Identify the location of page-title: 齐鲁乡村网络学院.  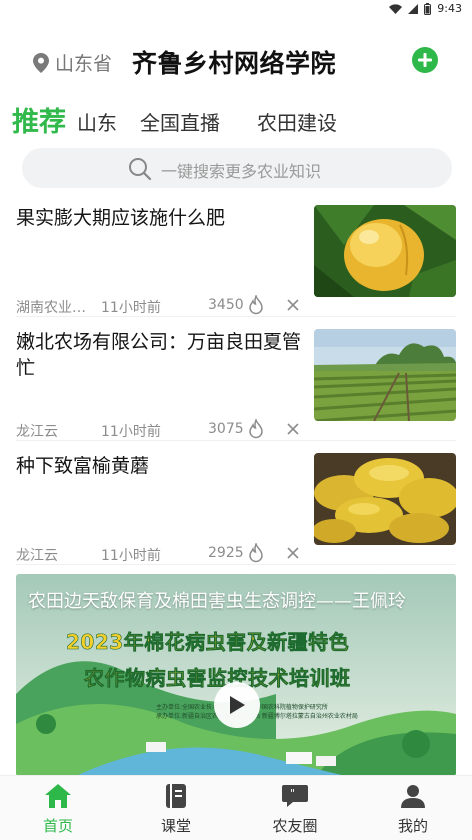
(234, 63).